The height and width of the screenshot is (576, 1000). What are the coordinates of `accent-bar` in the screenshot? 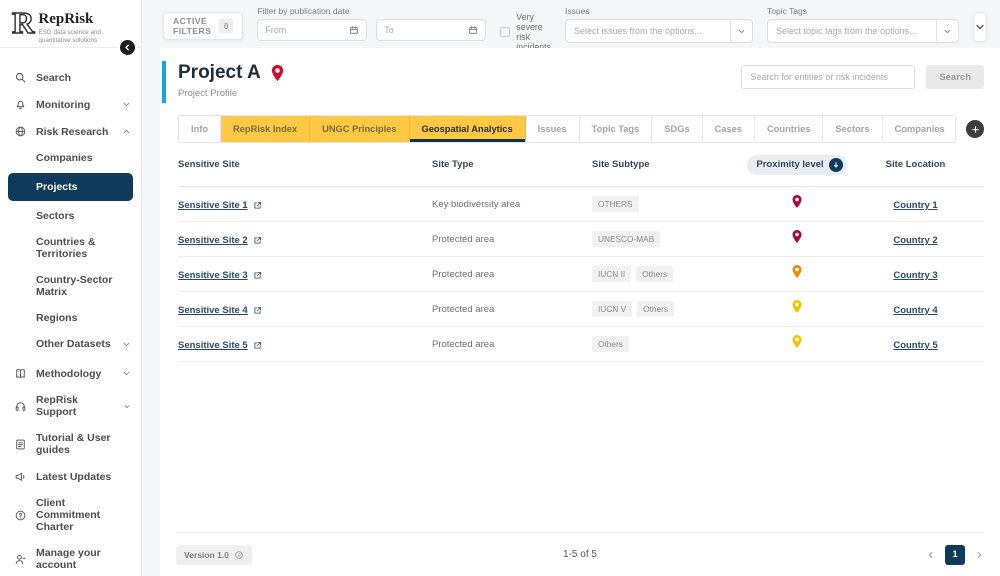 It's located at (164, 82).